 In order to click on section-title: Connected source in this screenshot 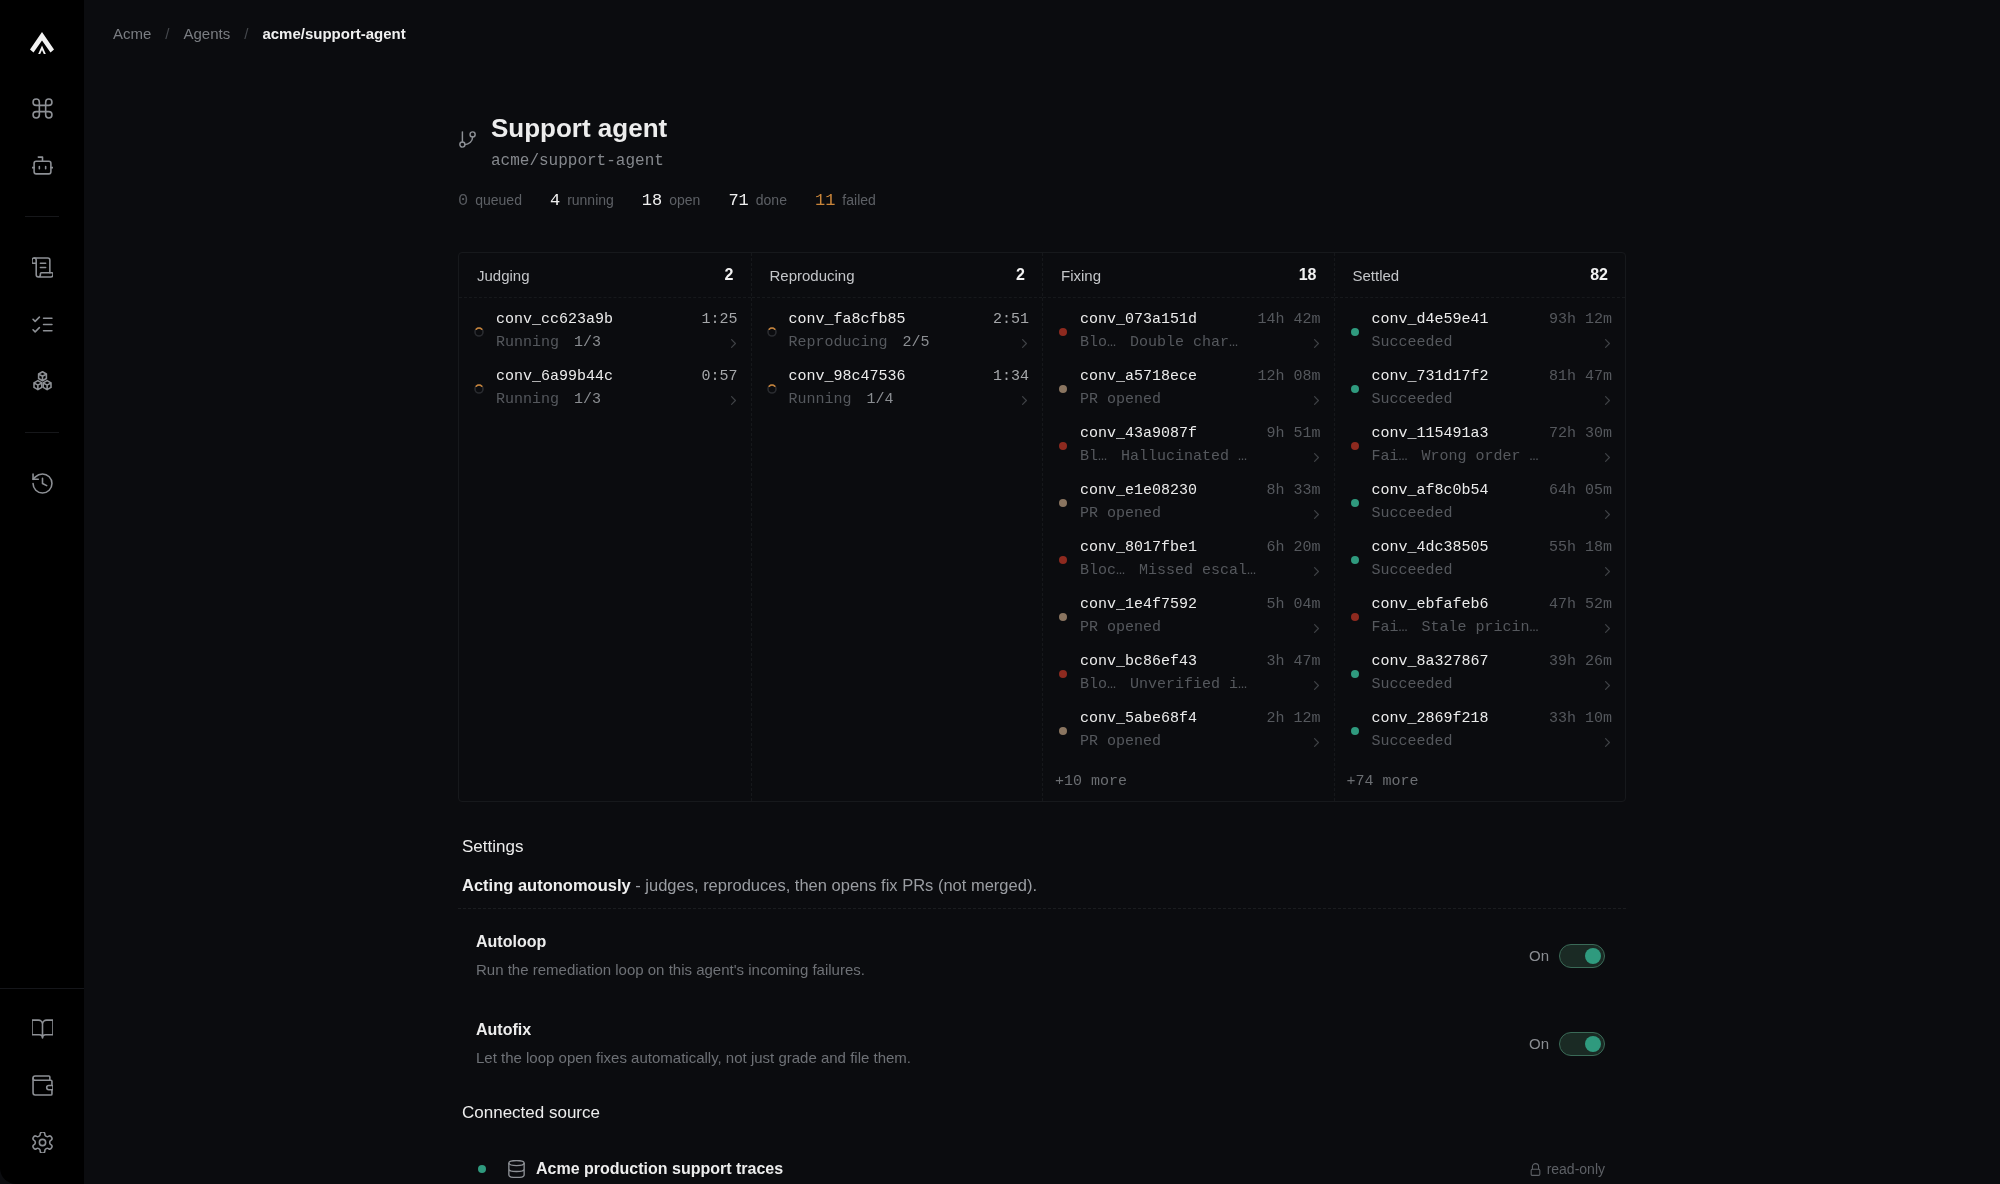, I will do `click(531, 1113)`.